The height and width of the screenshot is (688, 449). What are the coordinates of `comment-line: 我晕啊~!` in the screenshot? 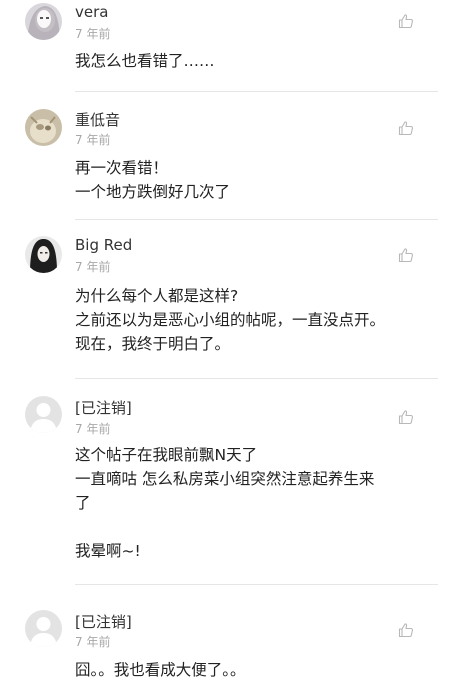 It's located at (108, 551).